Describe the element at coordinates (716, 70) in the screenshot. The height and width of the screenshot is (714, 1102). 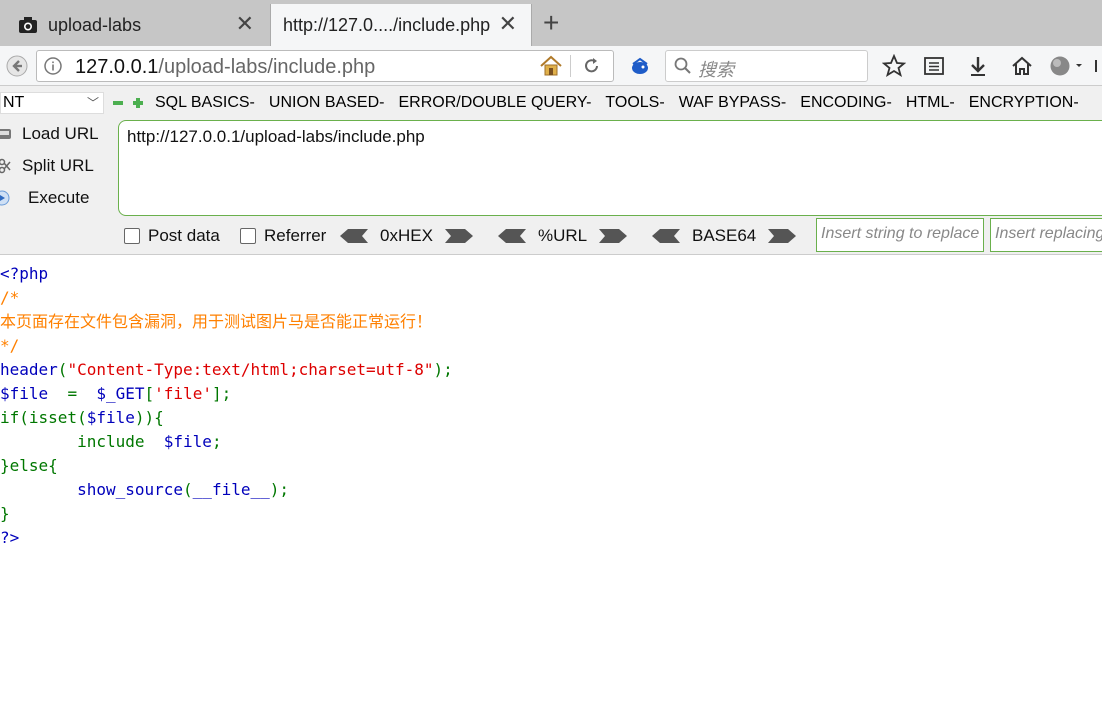
I see `search-placeholder: 搜索` at that location.